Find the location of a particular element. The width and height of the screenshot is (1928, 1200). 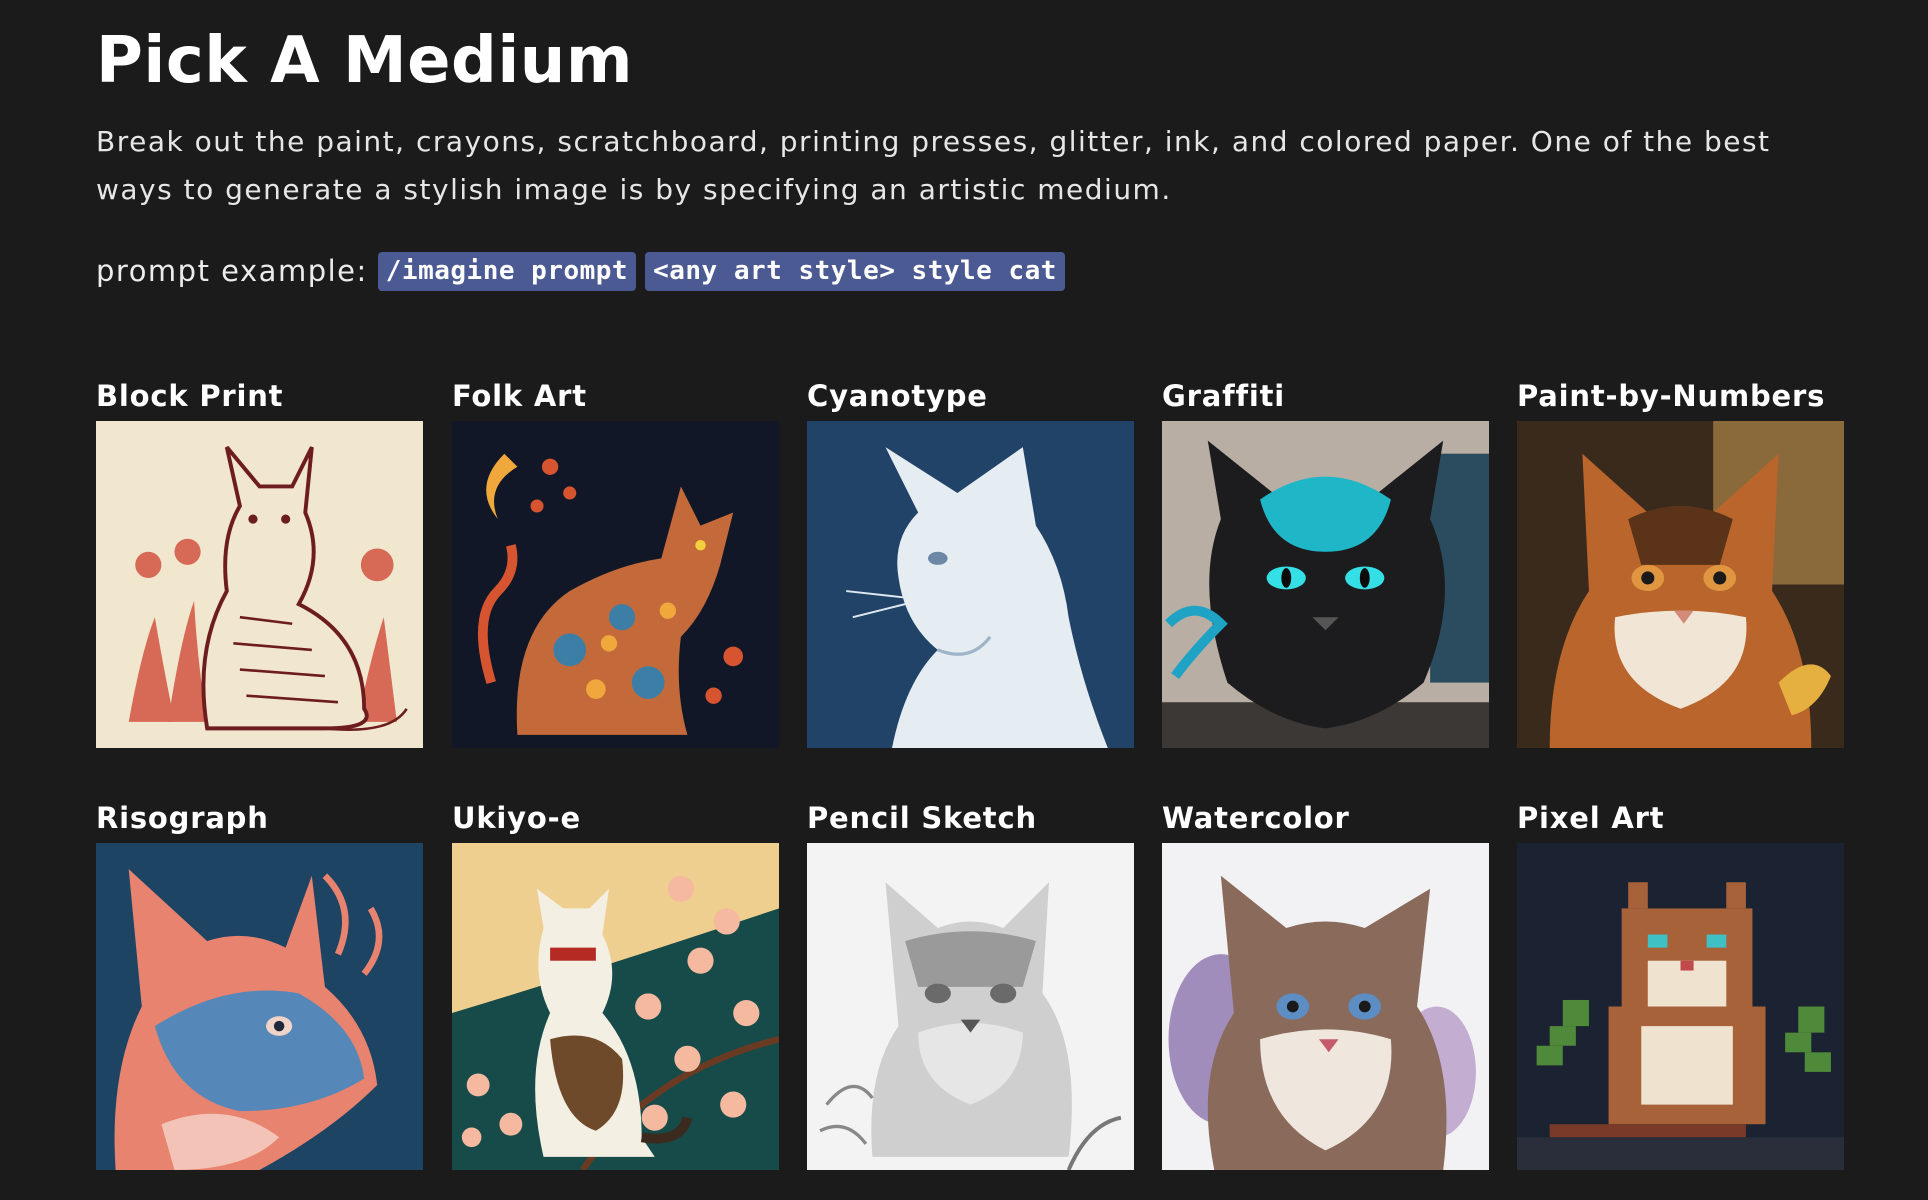

gallery-item-label: Block Print is located at coordinates (190, 396).